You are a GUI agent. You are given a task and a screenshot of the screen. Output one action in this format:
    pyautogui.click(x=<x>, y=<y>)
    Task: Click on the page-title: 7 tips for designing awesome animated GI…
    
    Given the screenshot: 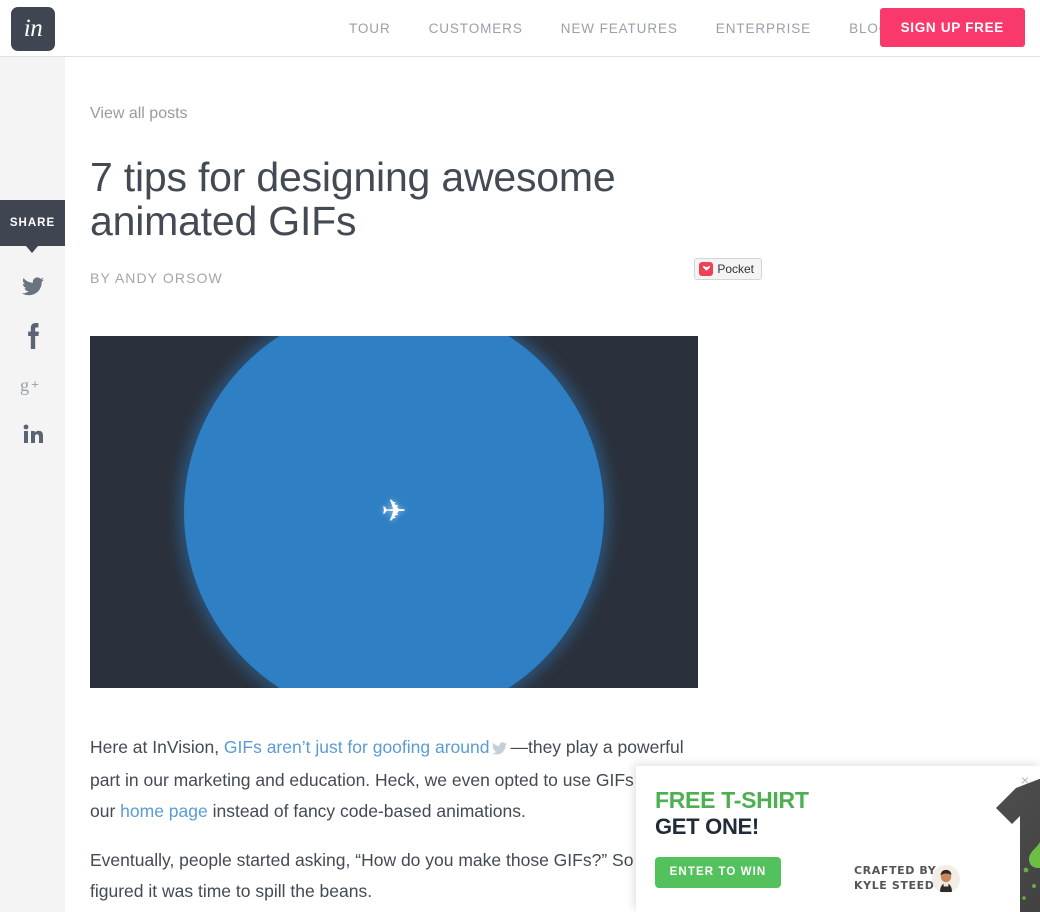 What is the action you would take?
    pyautogui.click(x=353, y=199)
    